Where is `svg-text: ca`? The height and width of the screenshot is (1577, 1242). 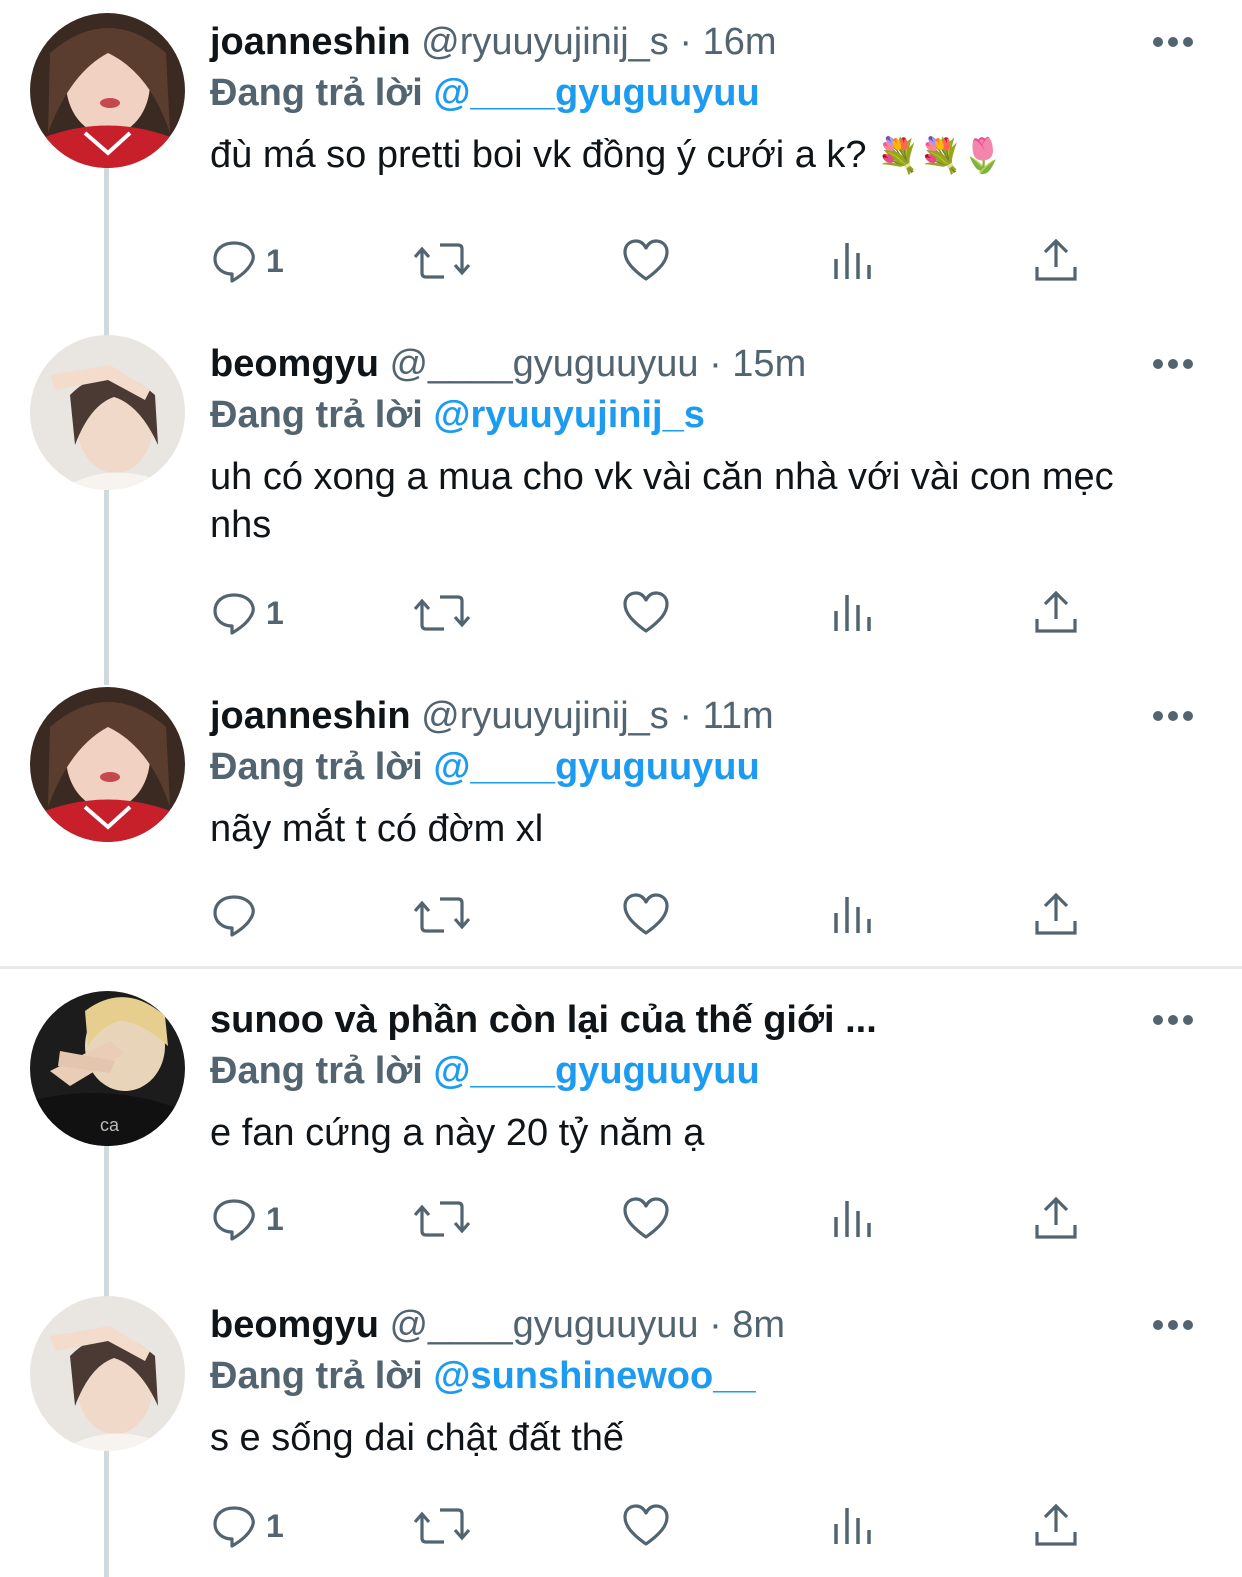
svg-text: ca is located at coordinates (110, 1125).